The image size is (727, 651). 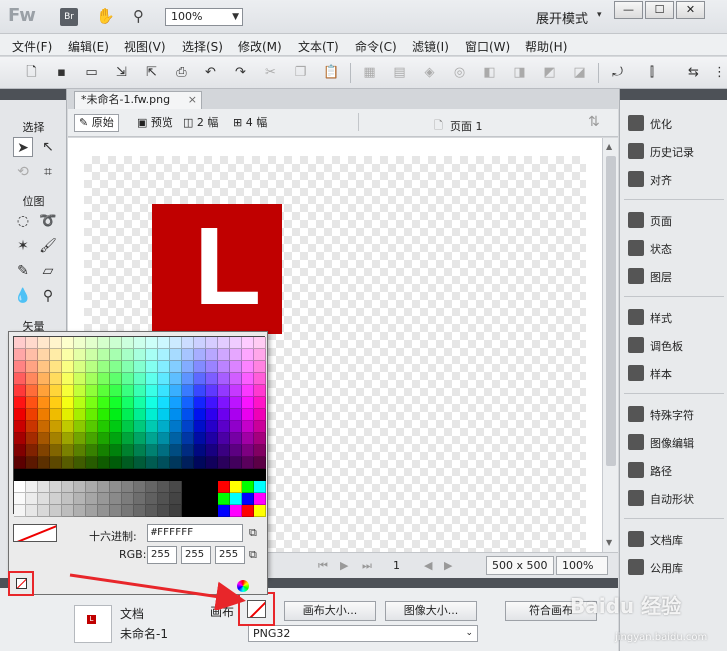 What do you see at coordinates (91, 72) in the screenshot?
I see `open-icon: ▭` at bounding box center [91, 72].